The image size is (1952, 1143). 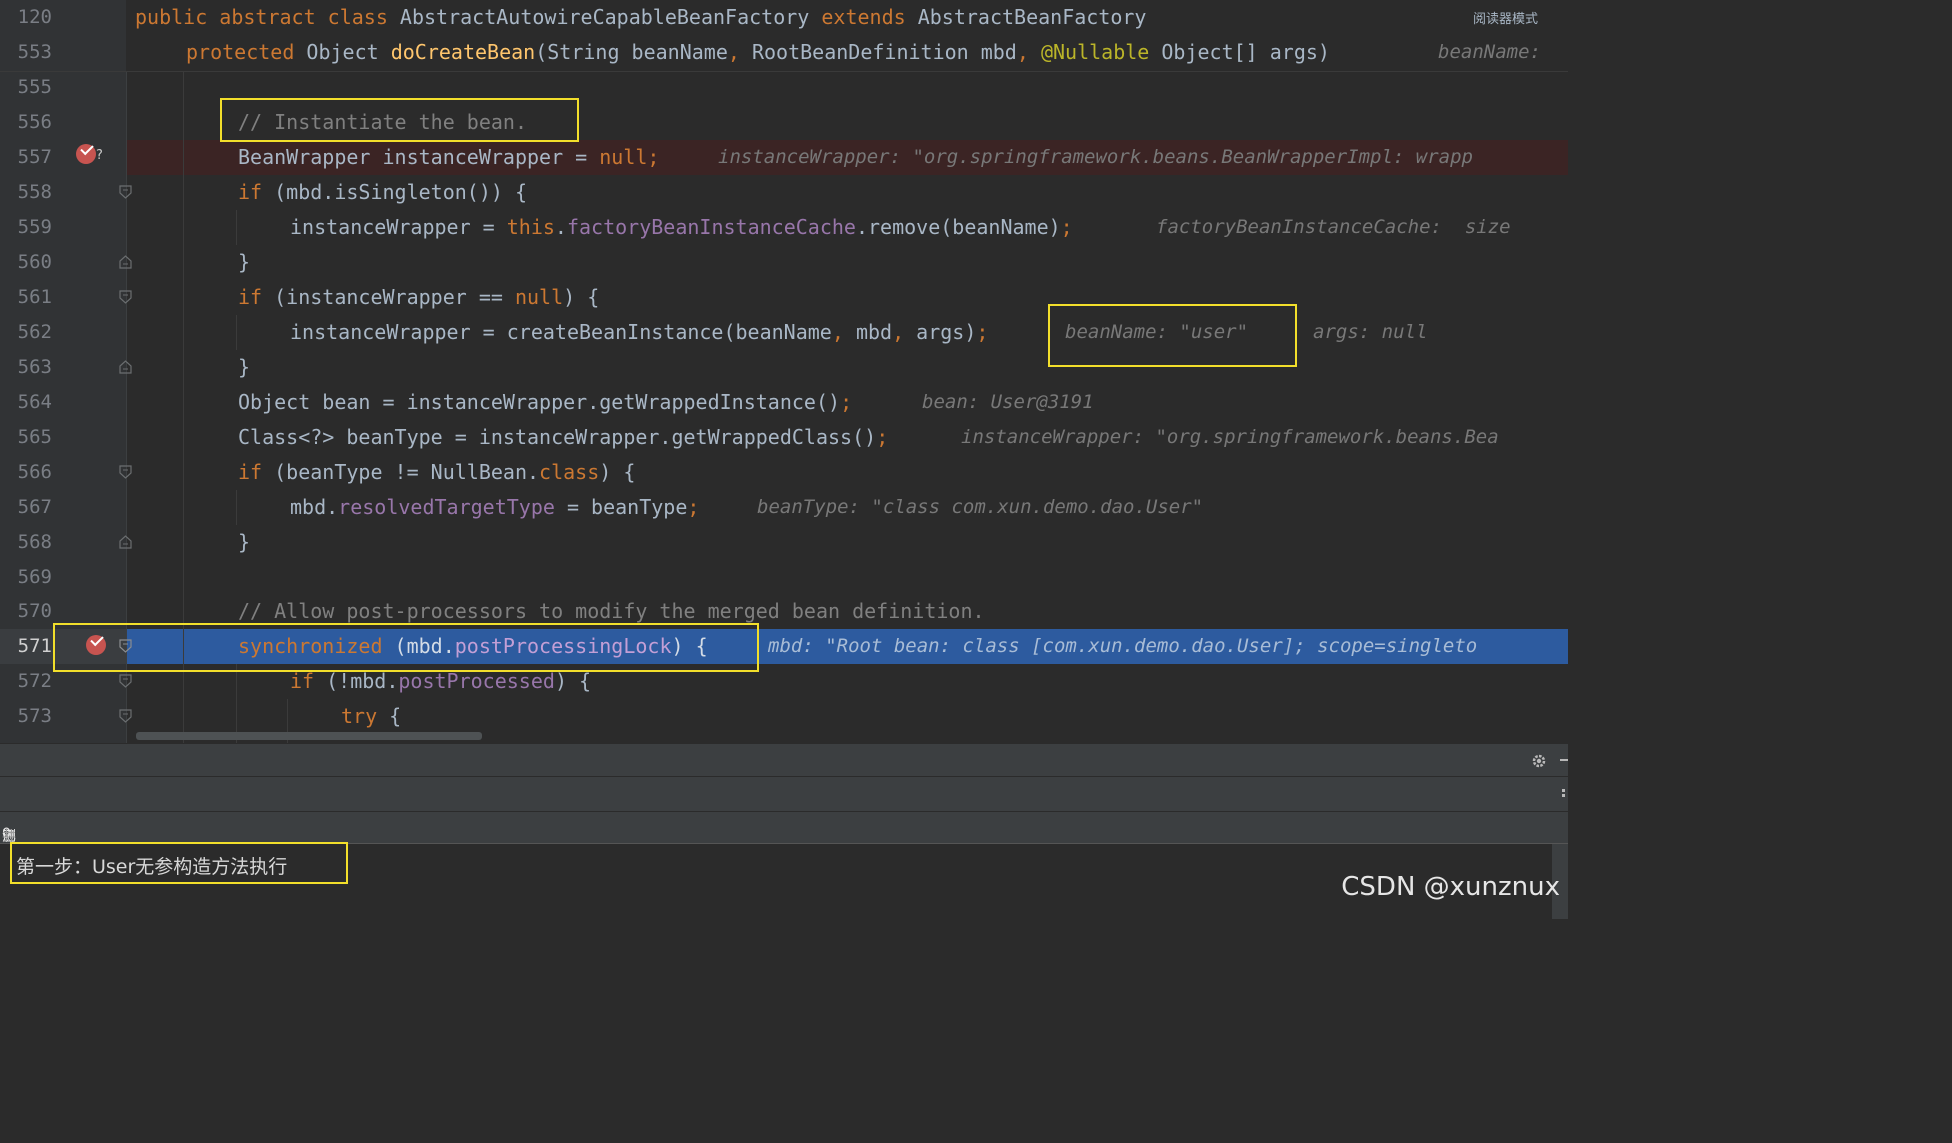 What do you see at coordinates (34, 681) in the screenshot?
I see `line-number: 572` at bounding box center [34, 681].